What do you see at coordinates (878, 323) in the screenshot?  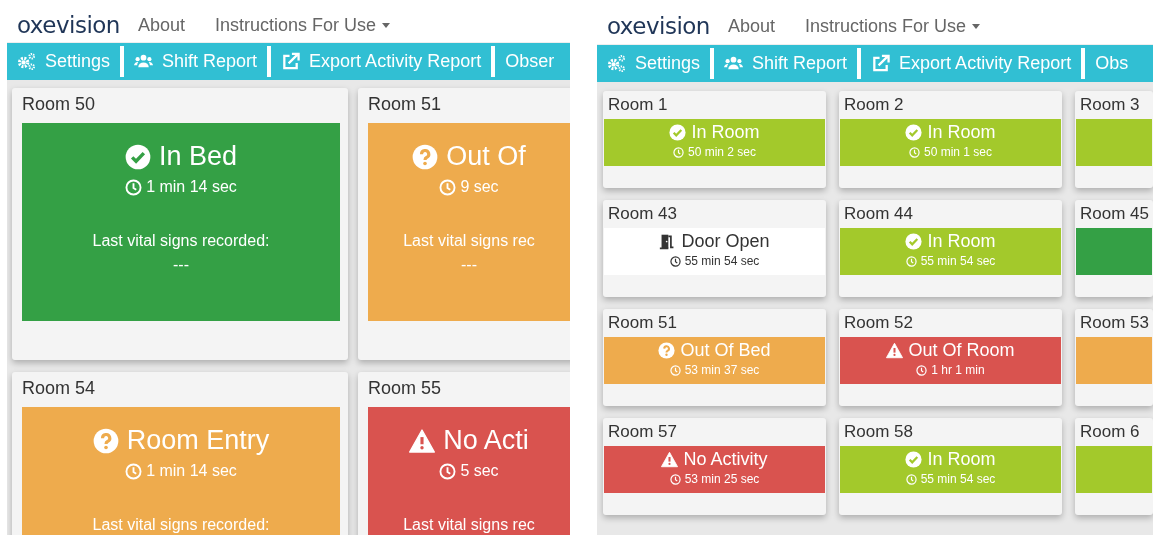 I see `room-name: Room 52` at bounding box center [878, 323].